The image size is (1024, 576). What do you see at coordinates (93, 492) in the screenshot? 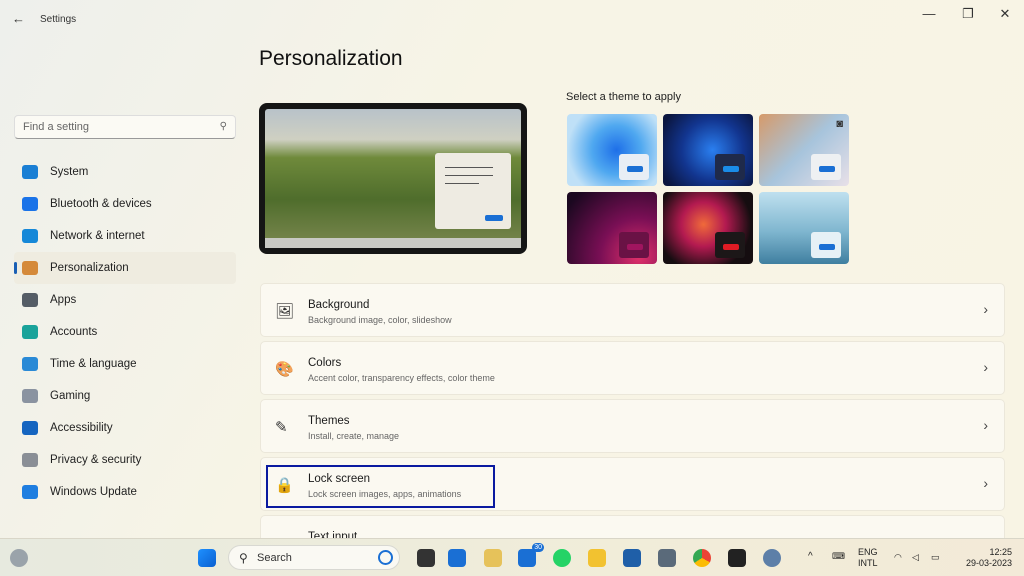
I see `sidebar-item-label: Windows Update` at bounding box center [93, 492].